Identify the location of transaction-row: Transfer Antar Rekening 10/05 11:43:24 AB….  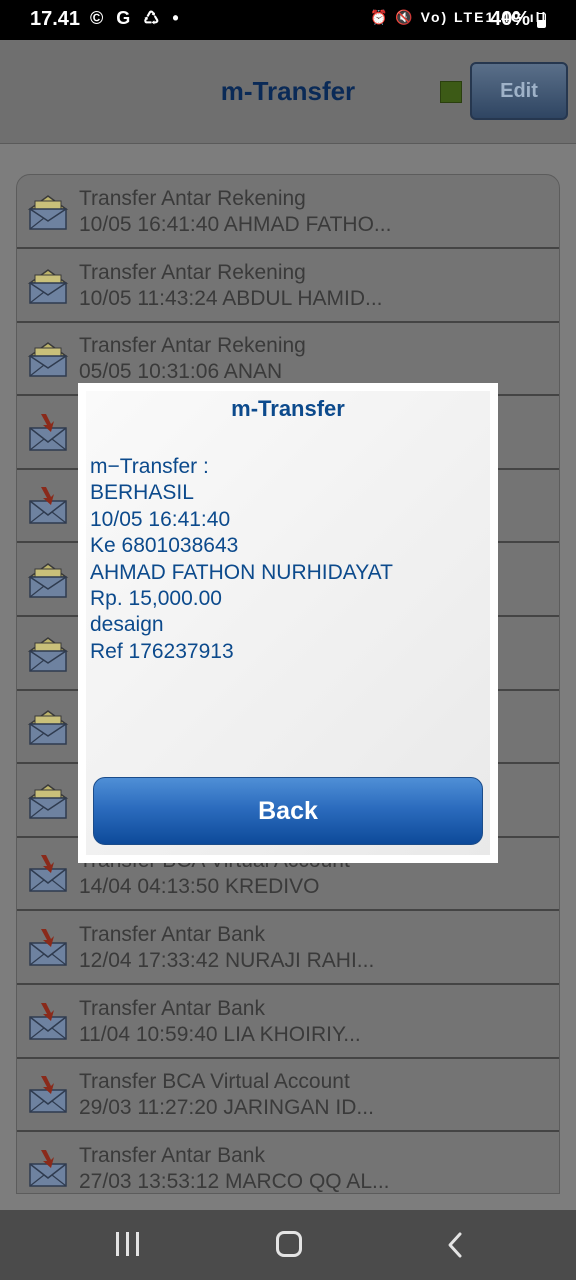
(288, 286).